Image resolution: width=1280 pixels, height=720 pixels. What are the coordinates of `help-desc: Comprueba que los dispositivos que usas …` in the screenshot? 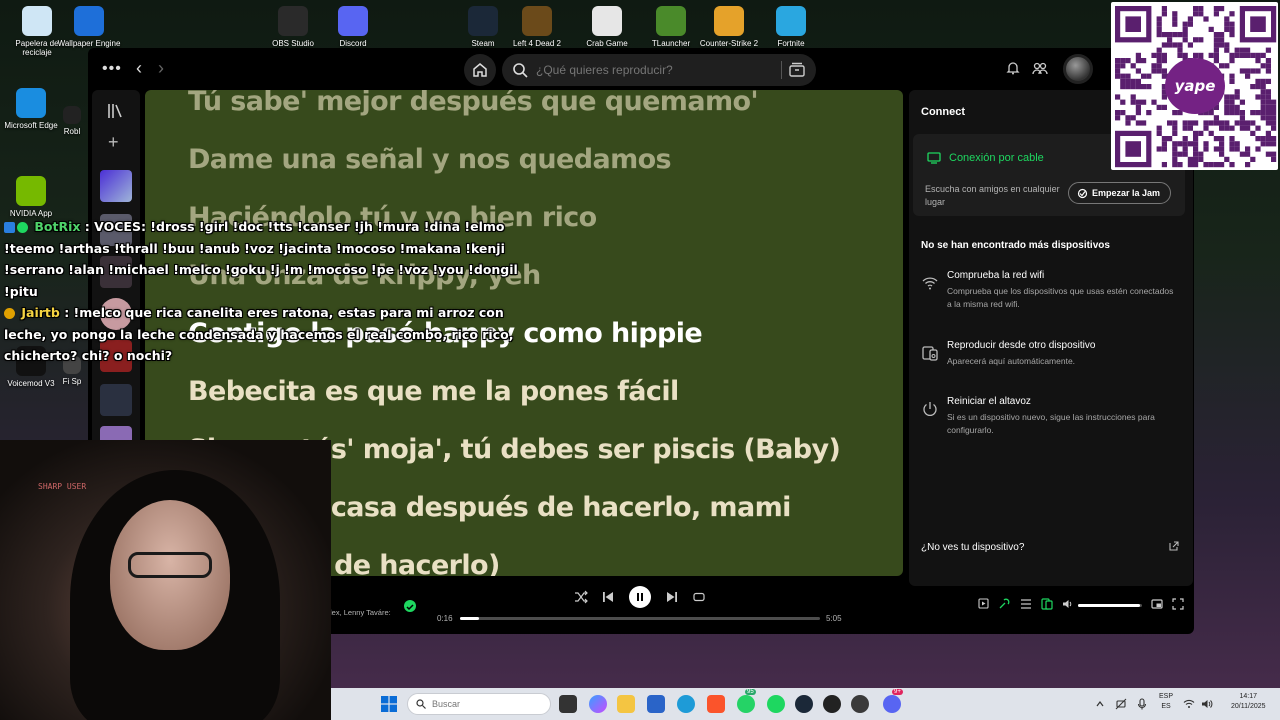 It's located at (1060, 297).